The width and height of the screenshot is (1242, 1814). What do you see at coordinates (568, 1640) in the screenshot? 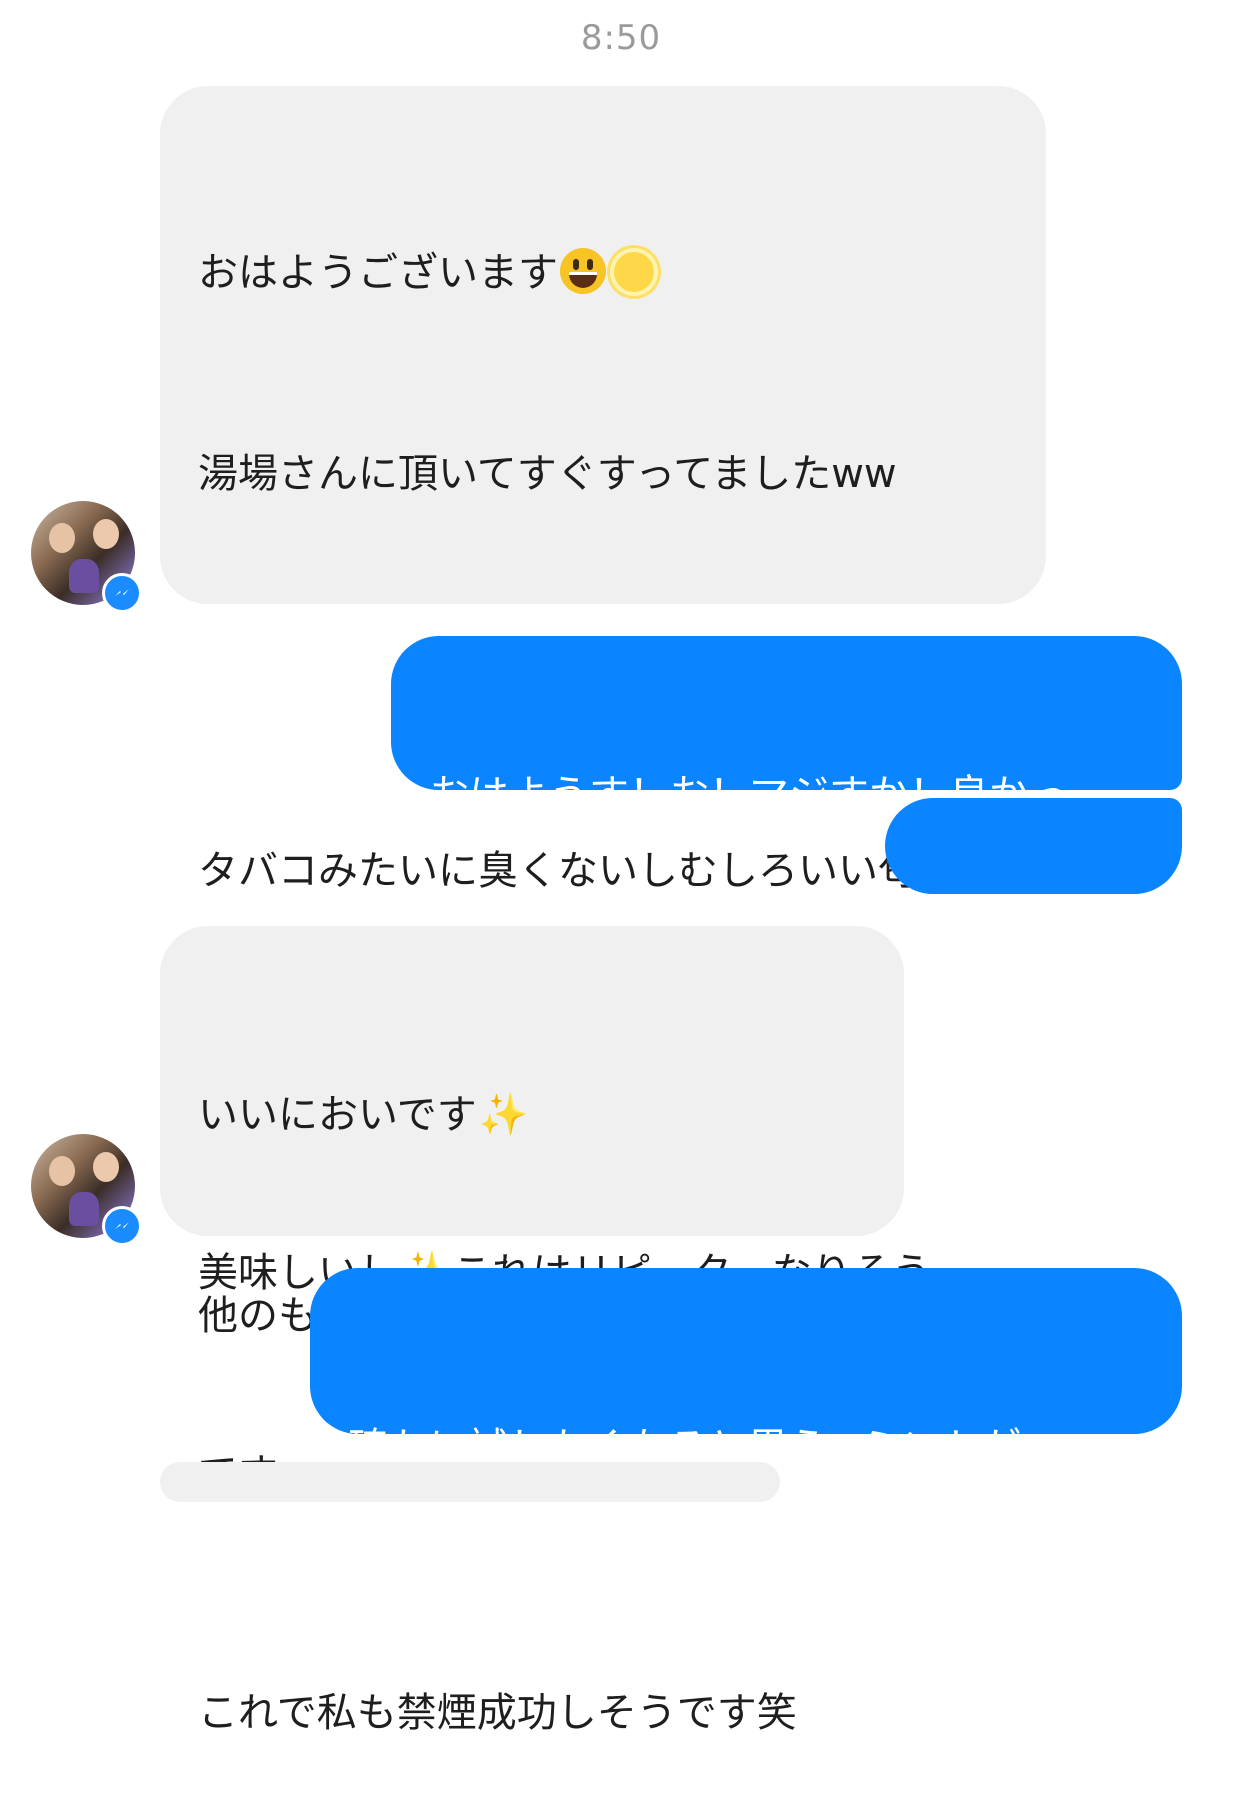
I see `message-line: 番タバコに近いみたい！` at bounding box center [568, 1640].